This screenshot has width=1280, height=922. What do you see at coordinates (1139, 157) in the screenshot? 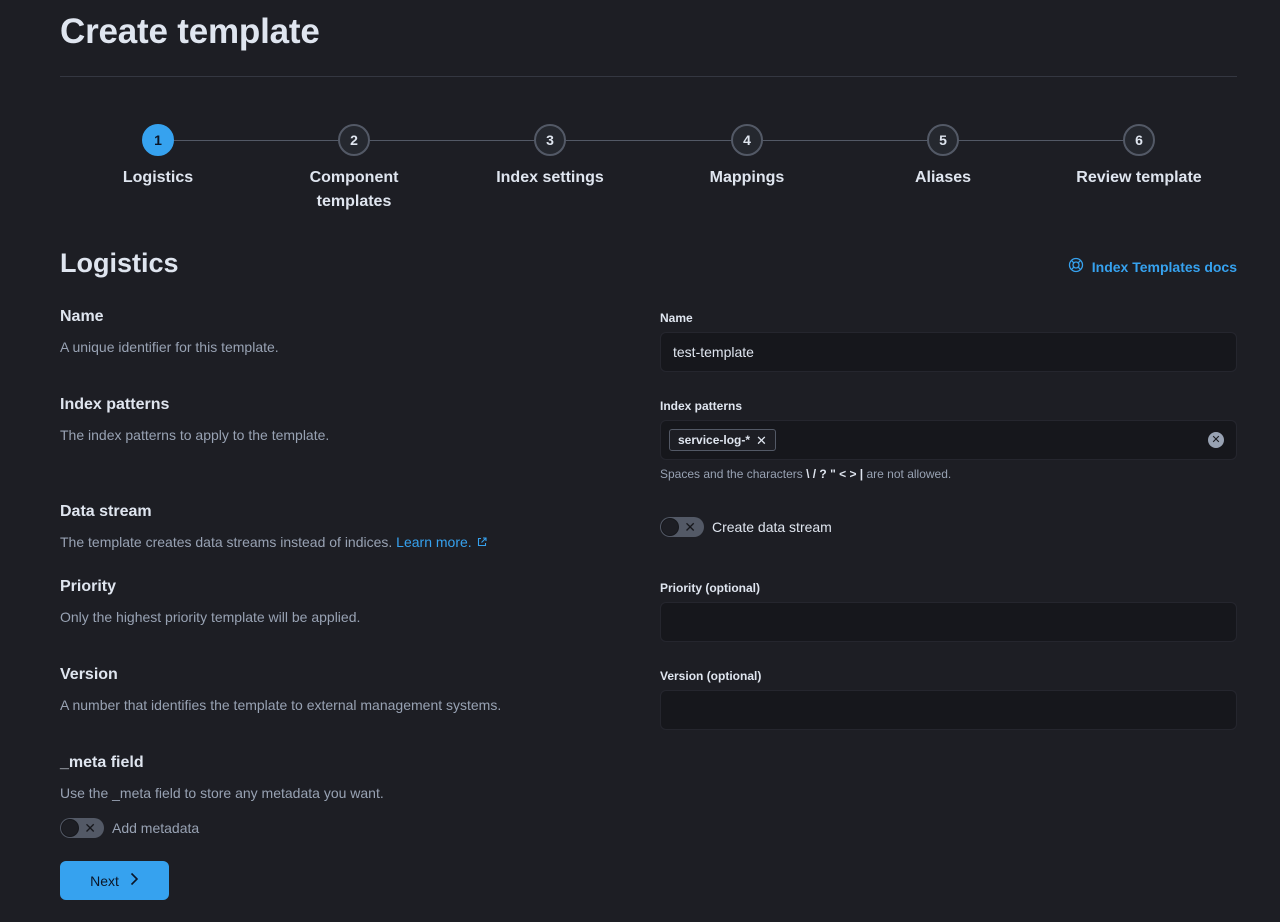
I see `step-review-template: 6 Review template` at bounding box center [1139, 157].